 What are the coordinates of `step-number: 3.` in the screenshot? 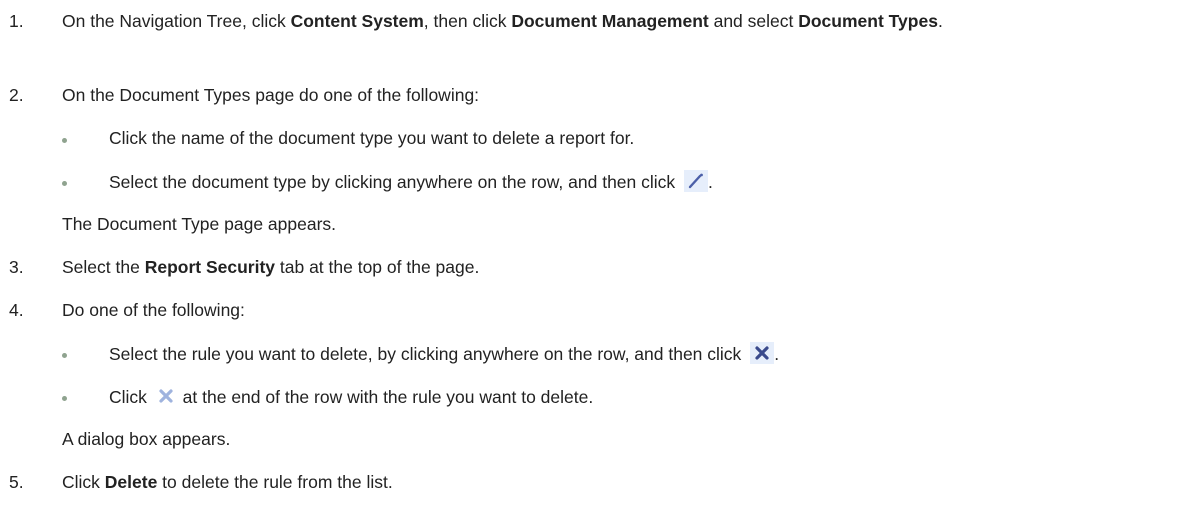 It's located at (16, 267).